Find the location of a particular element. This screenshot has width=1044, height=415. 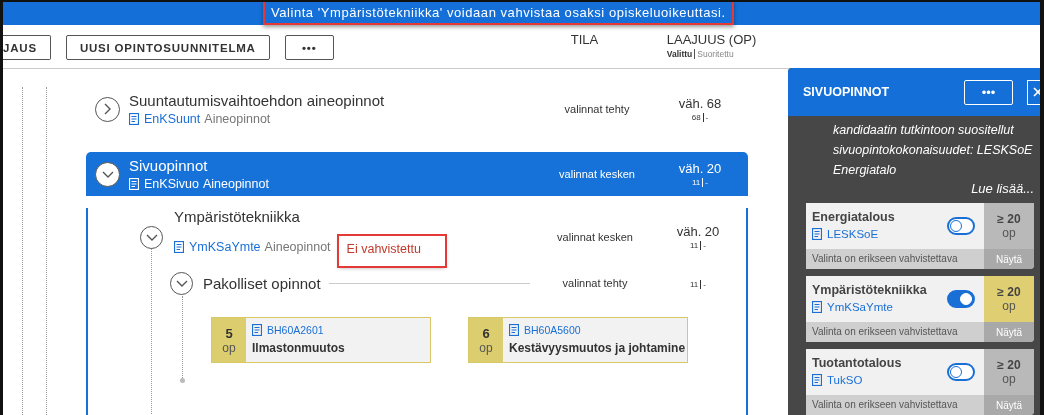

course-code: BH60A5600 is located at coordinates (552, 330).